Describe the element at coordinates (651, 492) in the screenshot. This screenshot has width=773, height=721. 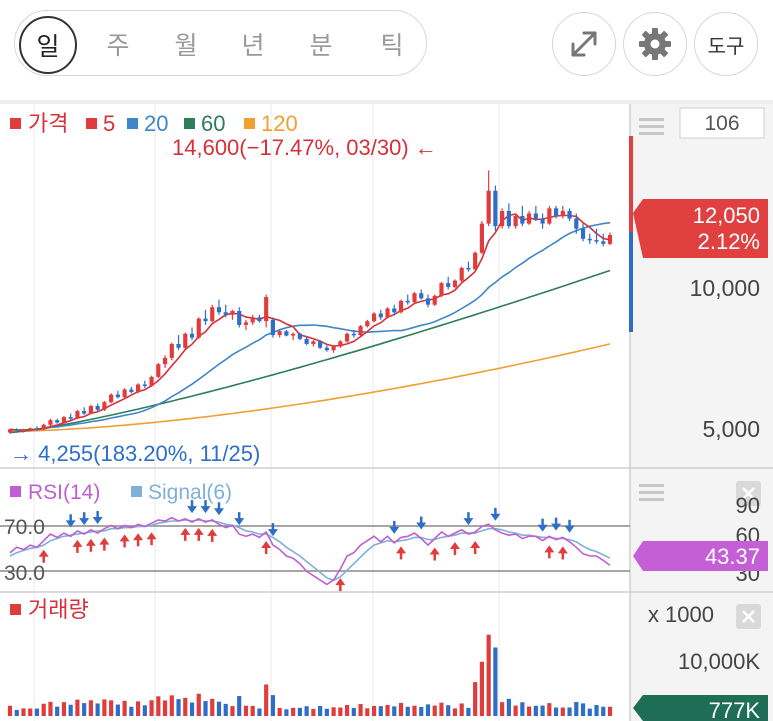
I see `rsi-panel-menu-icon` at that location.